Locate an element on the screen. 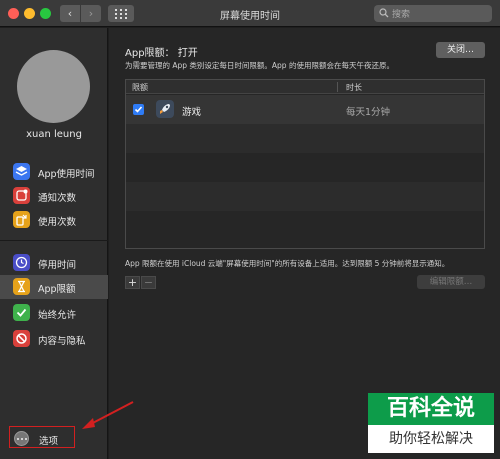  watermark-logo: 百科全说 助你轻松解决 is located at coordinates (431, 423).